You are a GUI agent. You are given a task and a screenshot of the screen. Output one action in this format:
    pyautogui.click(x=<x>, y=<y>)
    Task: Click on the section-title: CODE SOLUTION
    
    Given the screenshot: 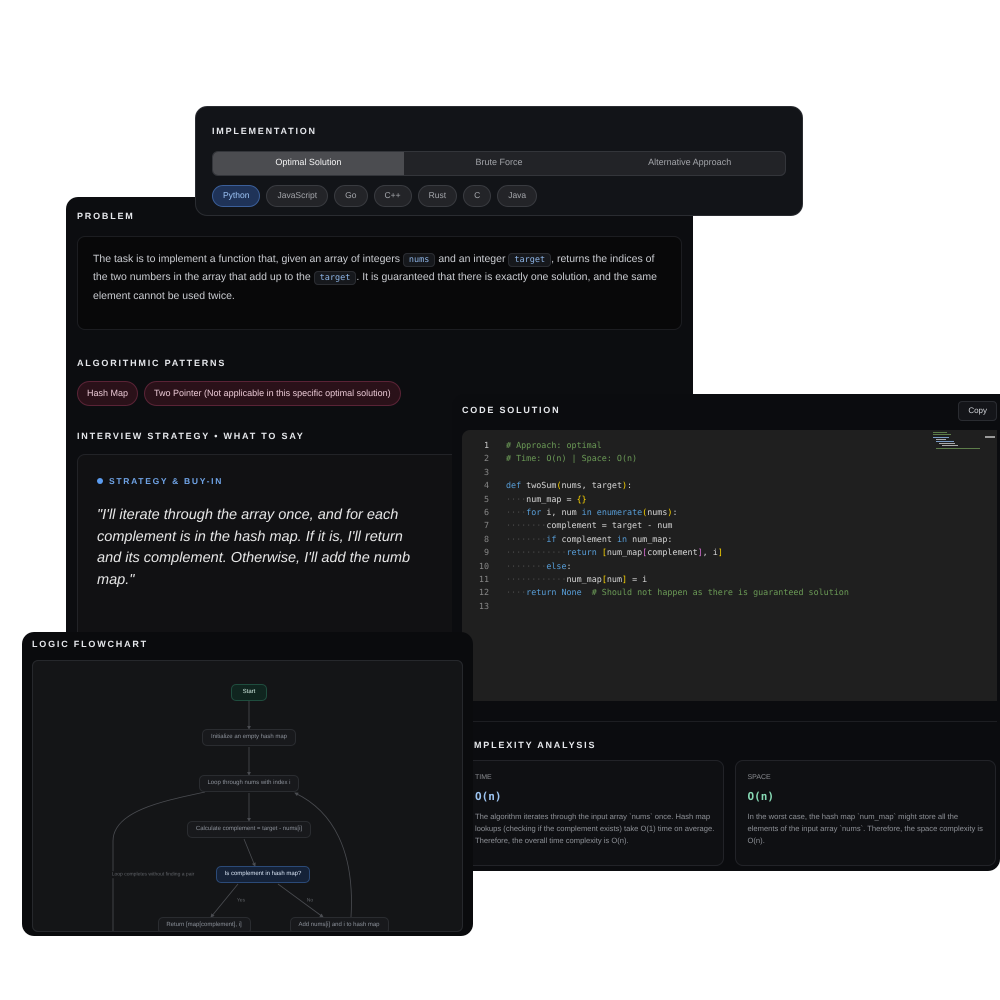 What is the action you would take?
    pyautogui.click(x=511, y=411)
    